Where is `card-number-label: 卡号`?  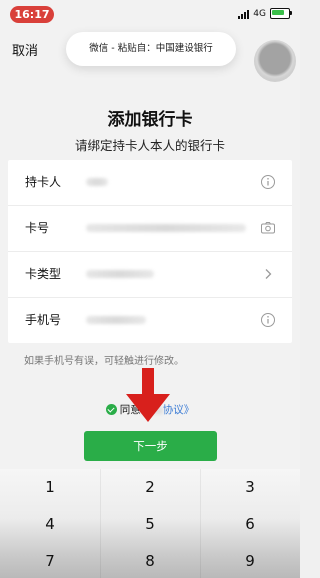 card-number-label: 卡号 is located at coordinates (37, 228).